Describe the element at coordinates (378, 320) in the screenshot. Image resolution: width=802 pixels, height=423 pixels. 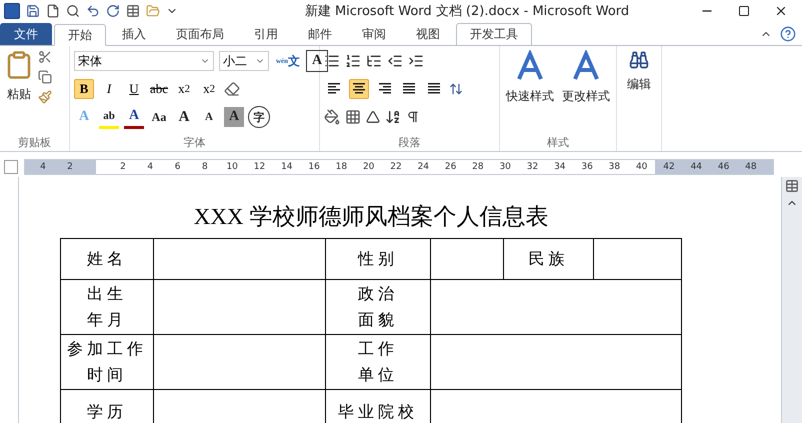
I see `field-label: 面貌` at that location.